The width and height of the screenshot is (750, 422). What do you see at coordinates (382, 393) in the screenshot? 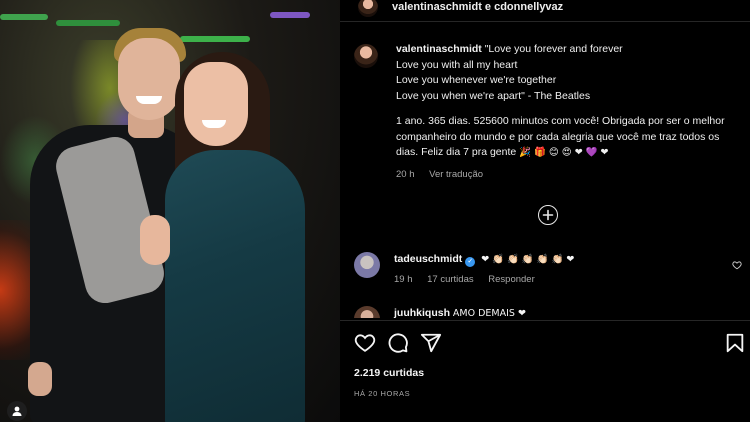
I see `post-time: HÁ 20 HORAS` at bounding box center [382, 393].